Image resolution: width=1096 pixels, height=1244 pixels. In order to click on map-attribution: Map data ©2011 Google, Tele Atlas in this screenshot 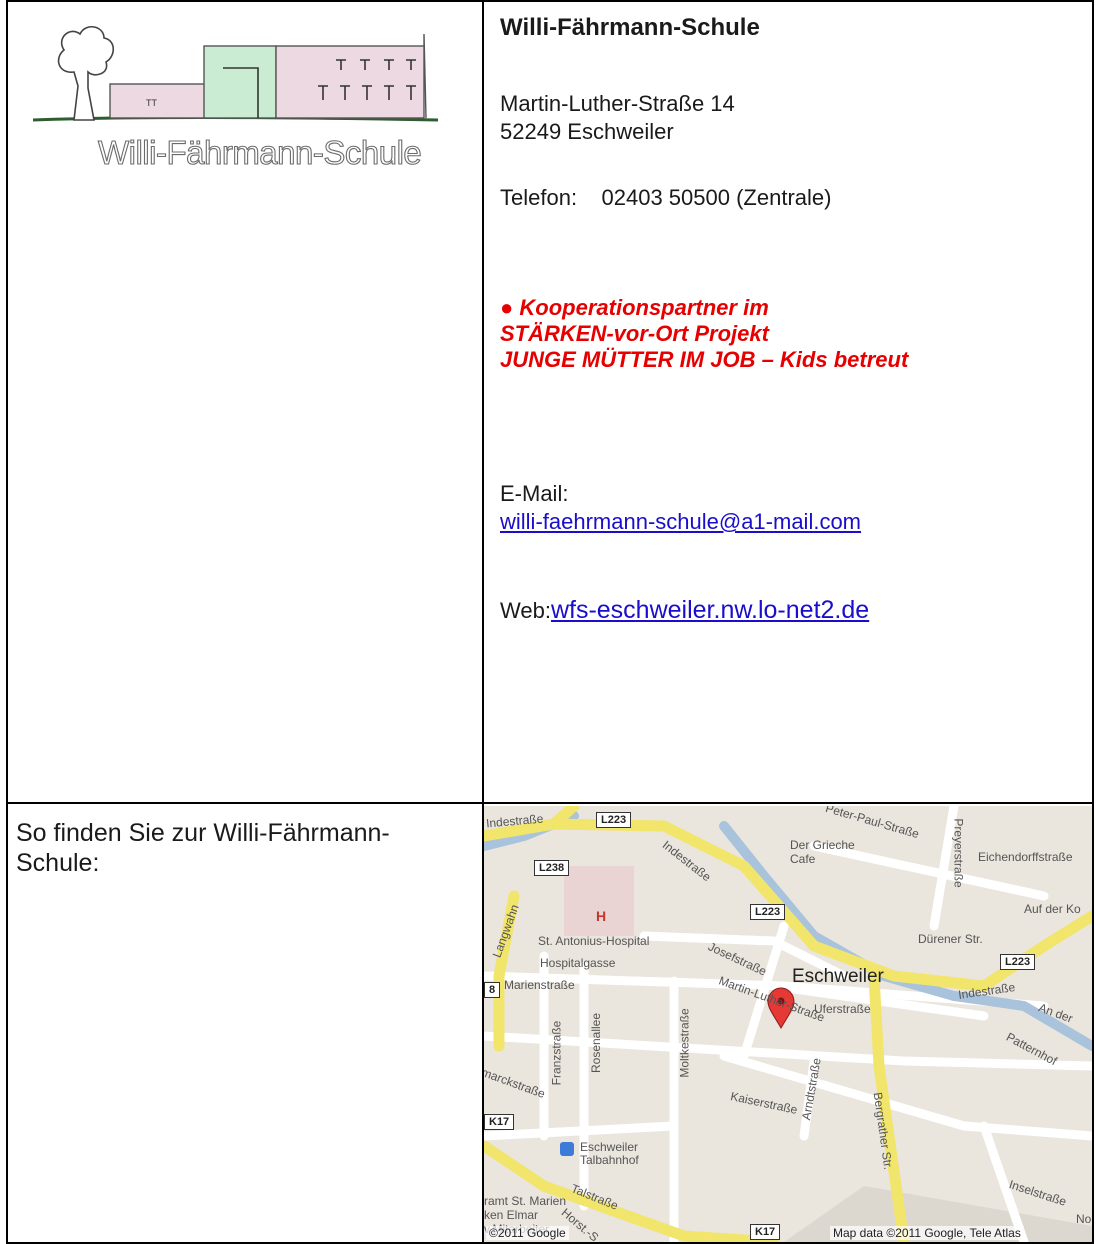, I will do `click(927, 1233)`.